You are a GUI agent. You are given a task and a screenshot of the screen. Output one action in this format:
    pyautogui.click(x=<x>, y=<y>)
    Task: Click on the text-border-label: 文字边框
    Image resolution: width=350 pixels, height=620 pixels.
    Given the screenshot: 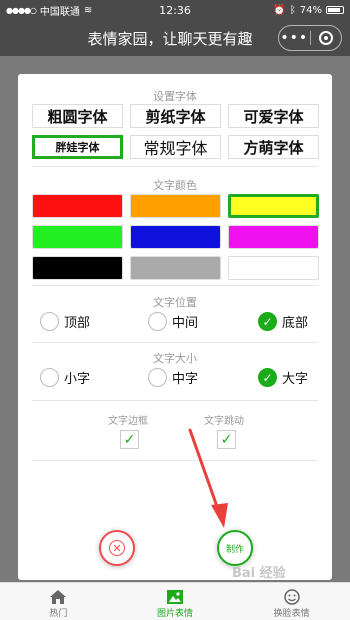 What is the action you would take?
    pyautogui.click(x=128, y=421)
    